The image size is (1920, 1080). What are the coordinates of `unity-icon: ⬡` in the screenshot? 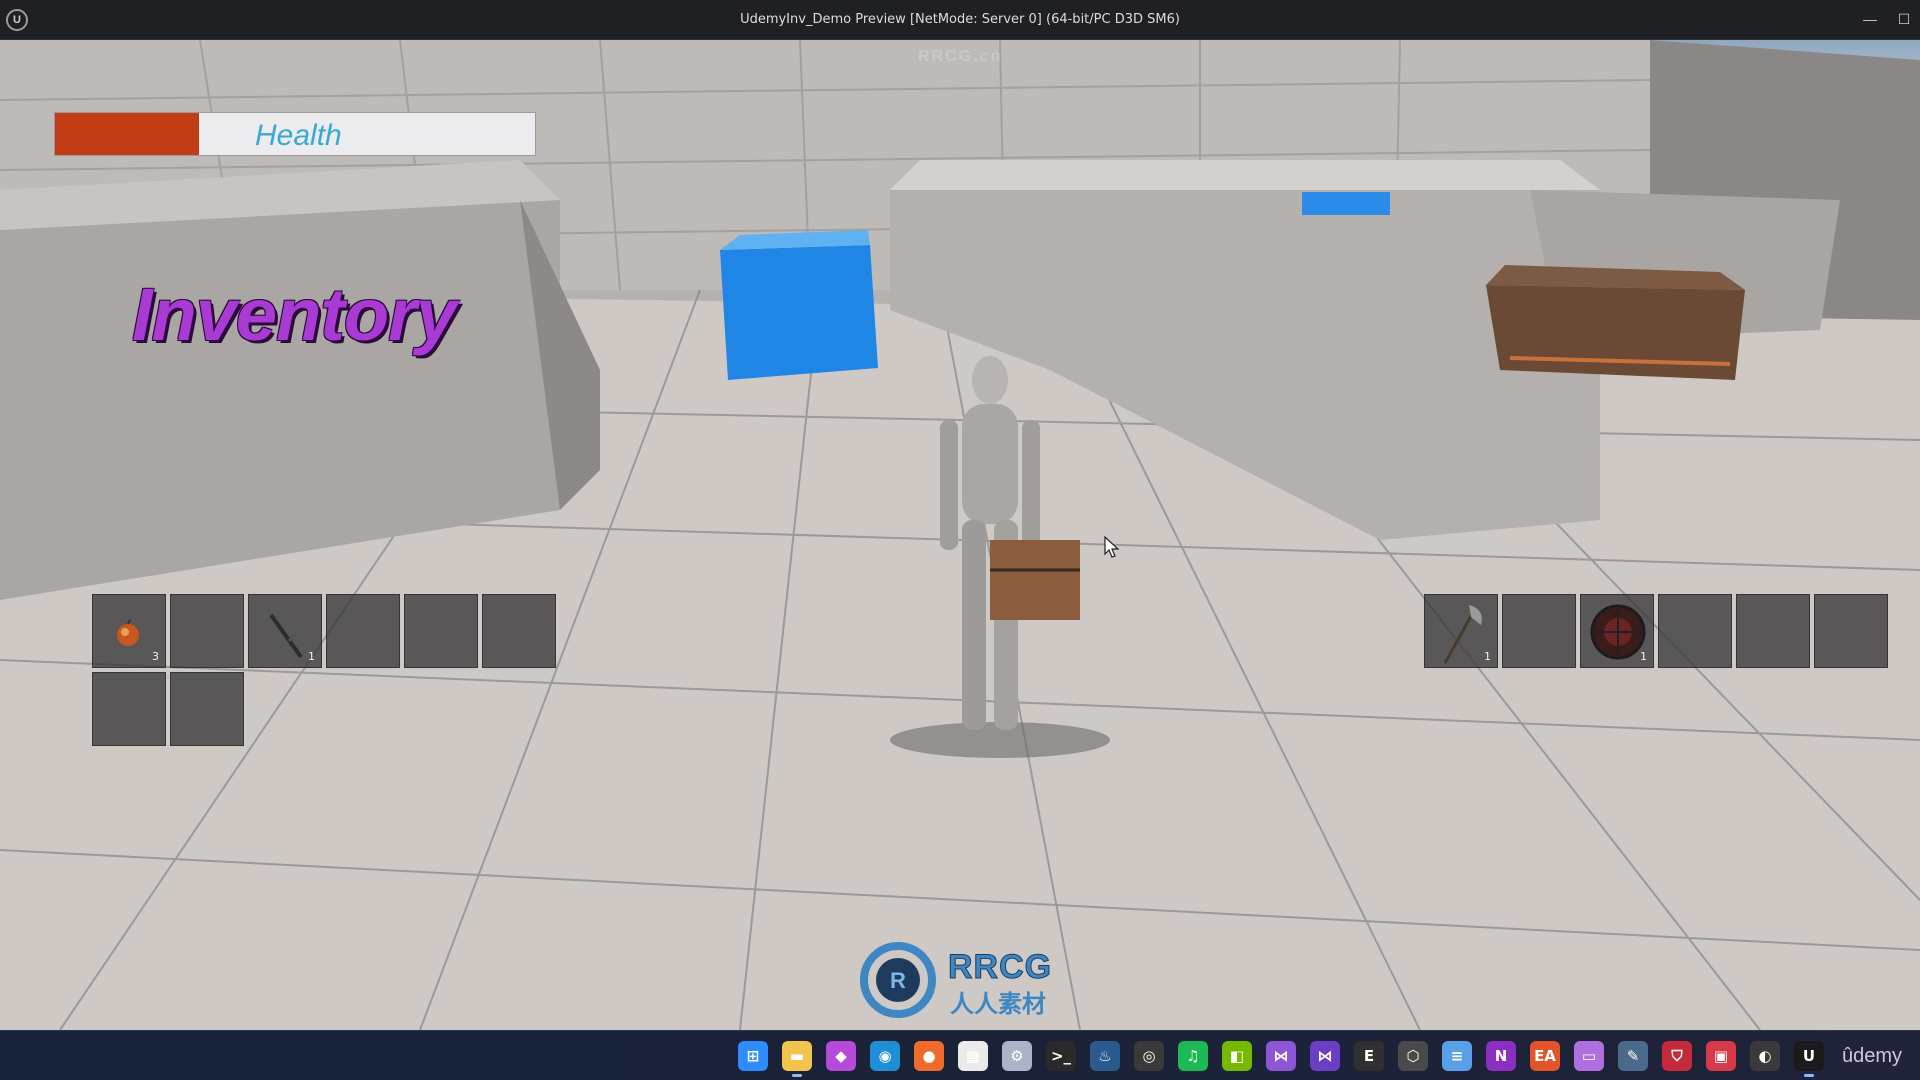 It's located at (1413, 1056).